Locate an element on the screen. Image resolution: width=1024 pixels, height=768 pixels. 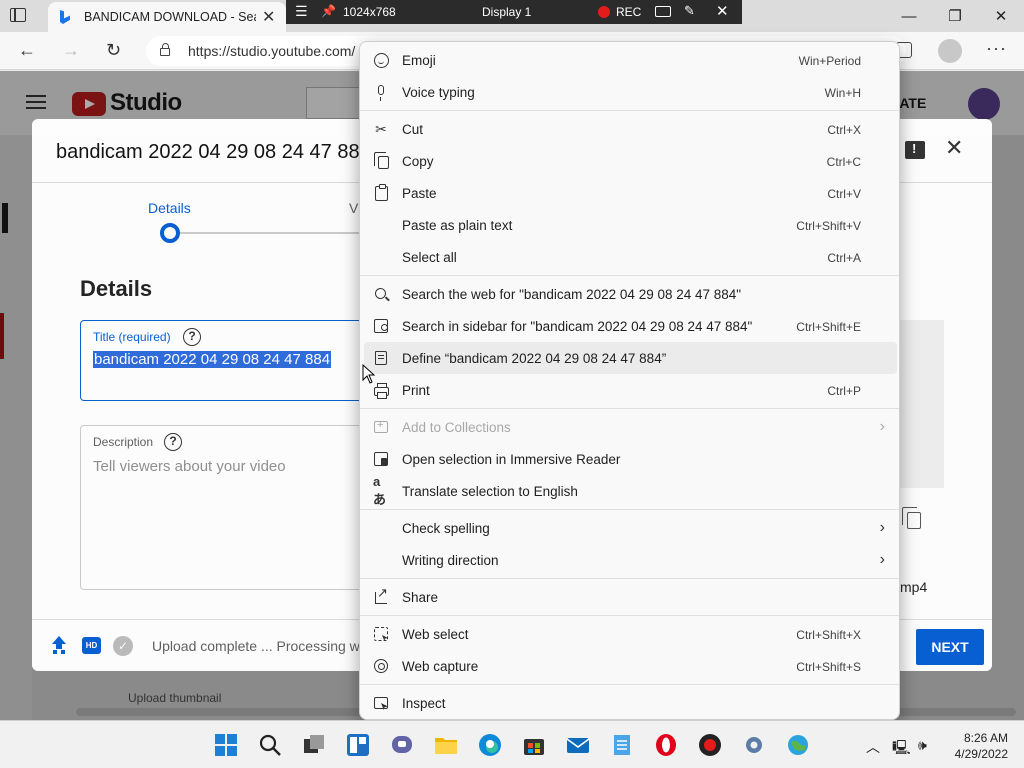
menu-item-label: Voice typing is located at coordinates (438, 92).